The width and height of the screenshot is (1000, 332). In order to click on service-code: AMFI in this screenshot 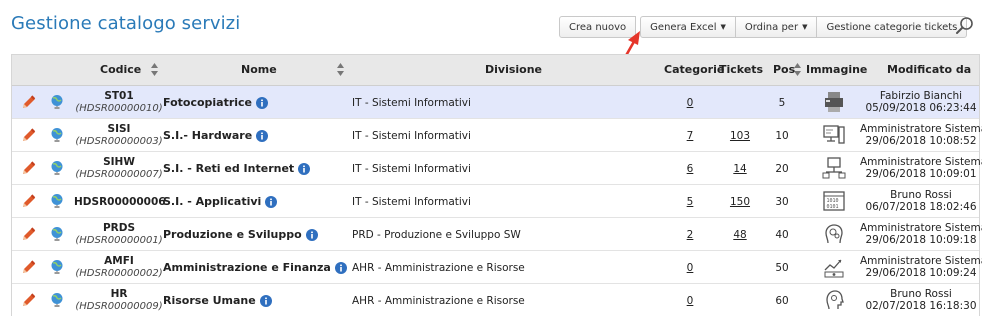, I will do `click(119, 261)`.